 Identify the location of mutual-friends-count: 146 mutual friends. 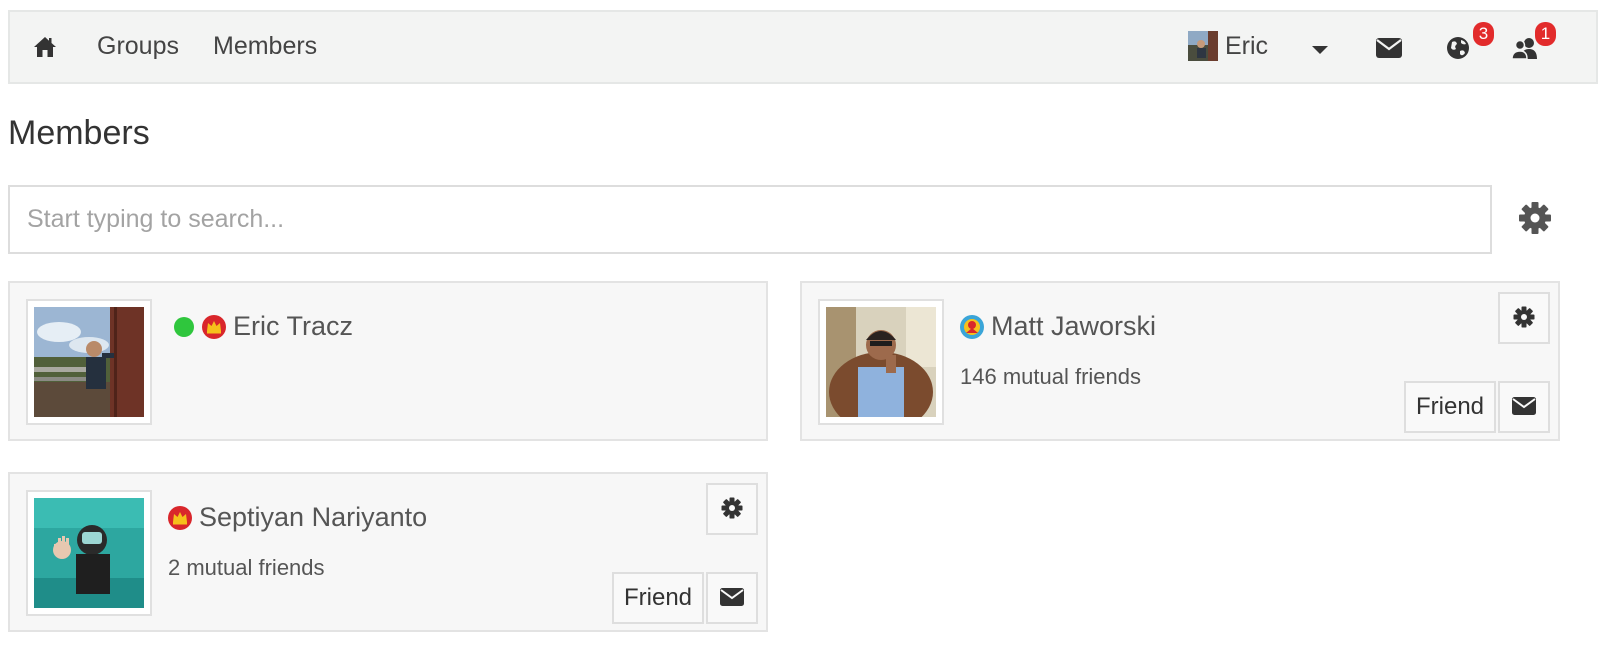
(1050, 376).